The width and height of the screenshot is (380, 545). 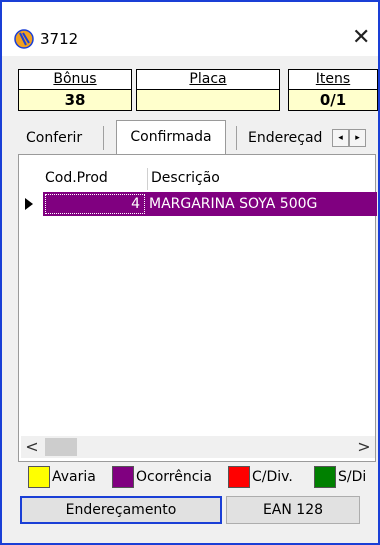 What do you see at coordinates (364, 447) in the screenshot?
I see `scroll-right-icon: >` at bounding box center [364, 447].